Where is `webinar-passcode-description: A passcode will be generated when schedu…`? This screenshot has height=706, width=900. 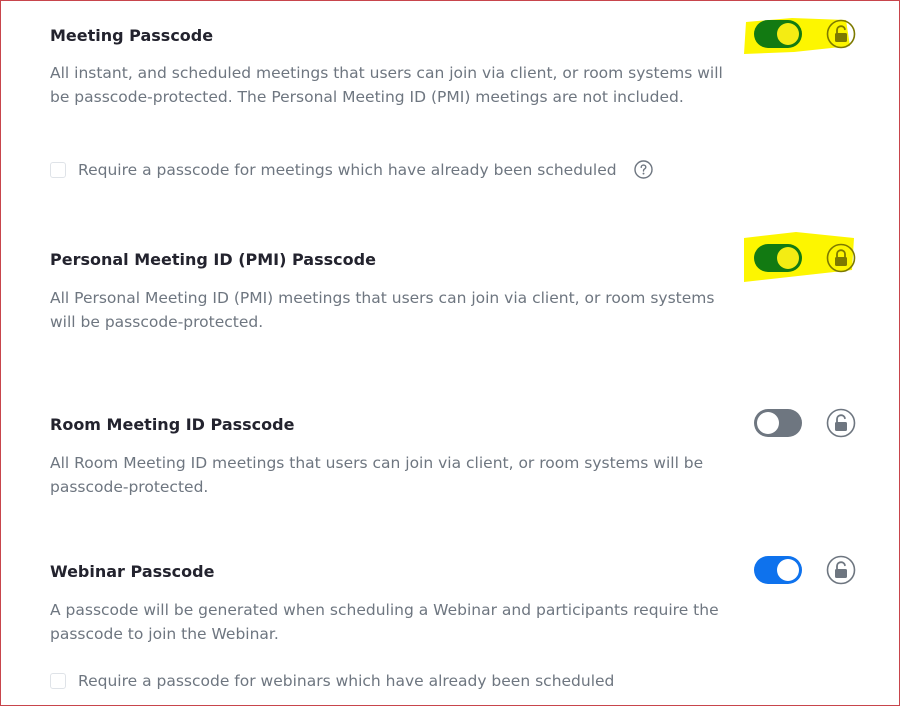 webinar-passcode-description: A passcode will be generated when schedu… is located at coordinates (384, 622).